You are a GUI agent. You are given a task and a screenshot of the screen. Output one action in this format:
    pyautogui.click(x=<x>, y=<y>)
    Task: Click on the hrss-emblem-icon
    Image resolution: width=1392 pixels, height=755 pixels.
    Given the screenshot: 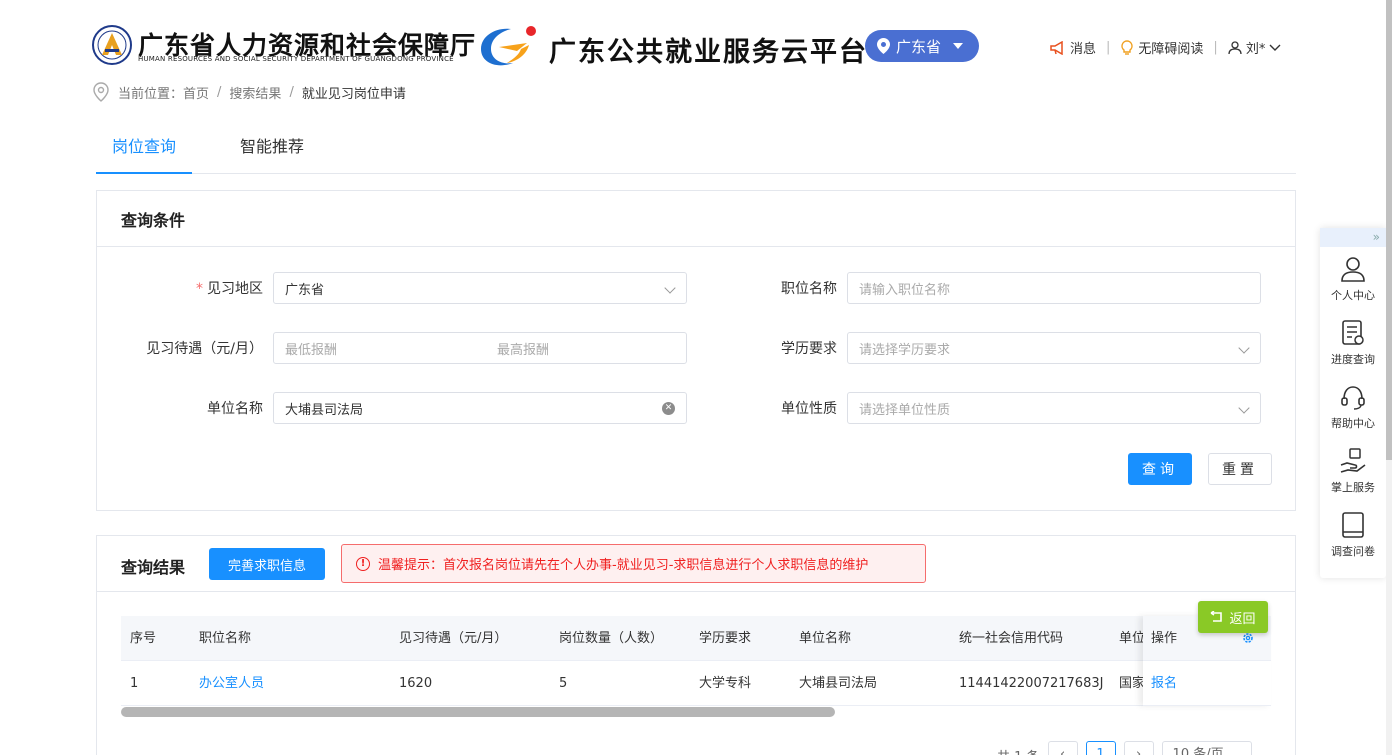 What is the action you would take?
    pyautogui.click(x=112, y=45)
    